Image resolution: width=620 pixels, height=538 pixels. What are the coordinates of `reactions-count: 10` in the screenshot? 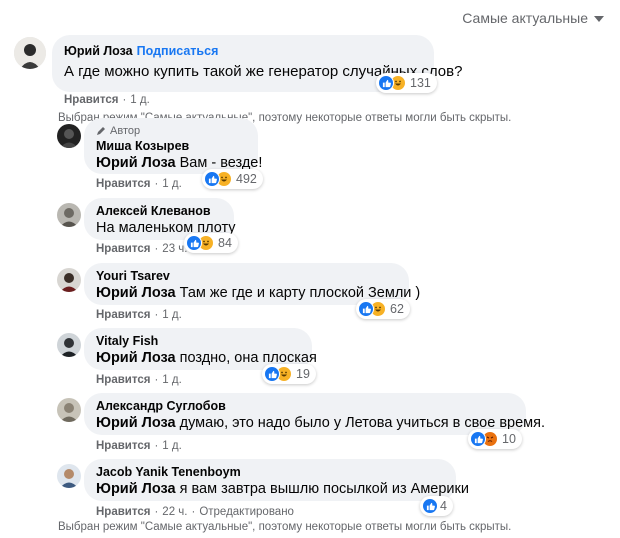 It's located at (509, 439).